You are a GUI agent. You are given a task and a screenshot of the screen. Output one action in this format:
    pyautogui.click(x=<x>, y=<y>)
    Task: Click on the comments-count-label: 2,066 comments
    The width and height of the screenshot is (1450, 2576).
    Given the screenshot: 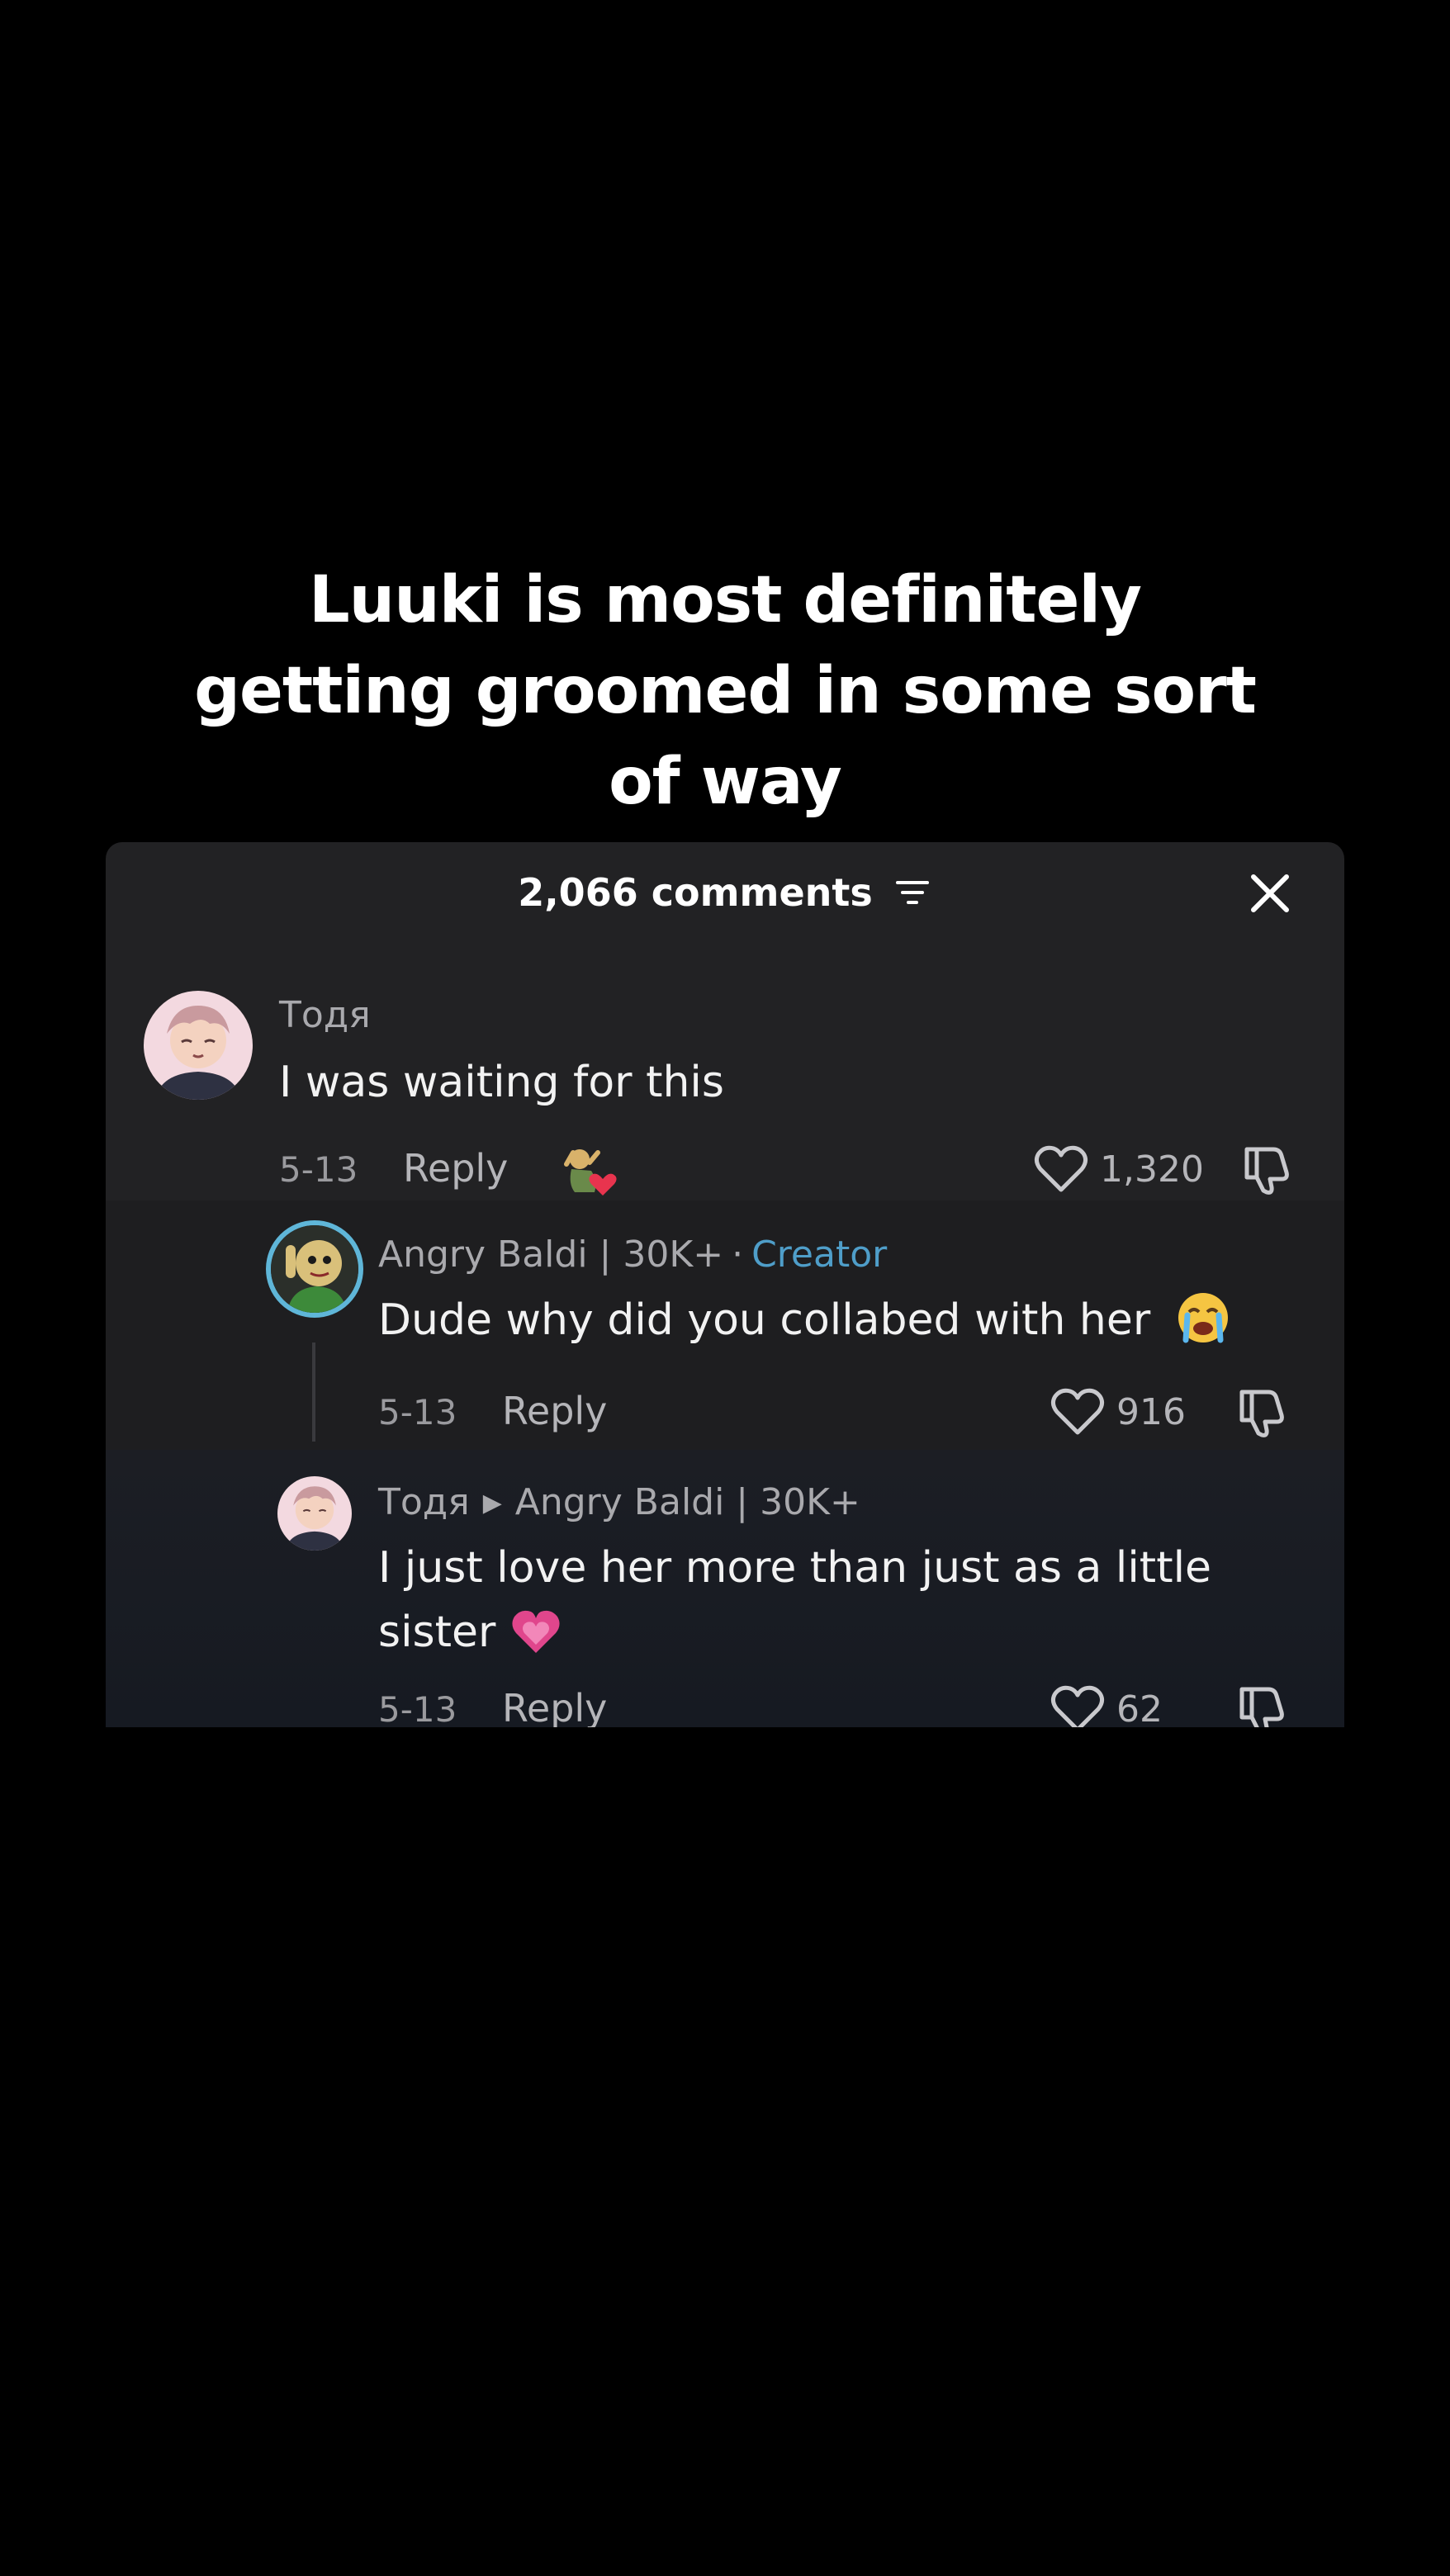 What is the action you would take?
    pyautogui.click(x=696, y=892)
    